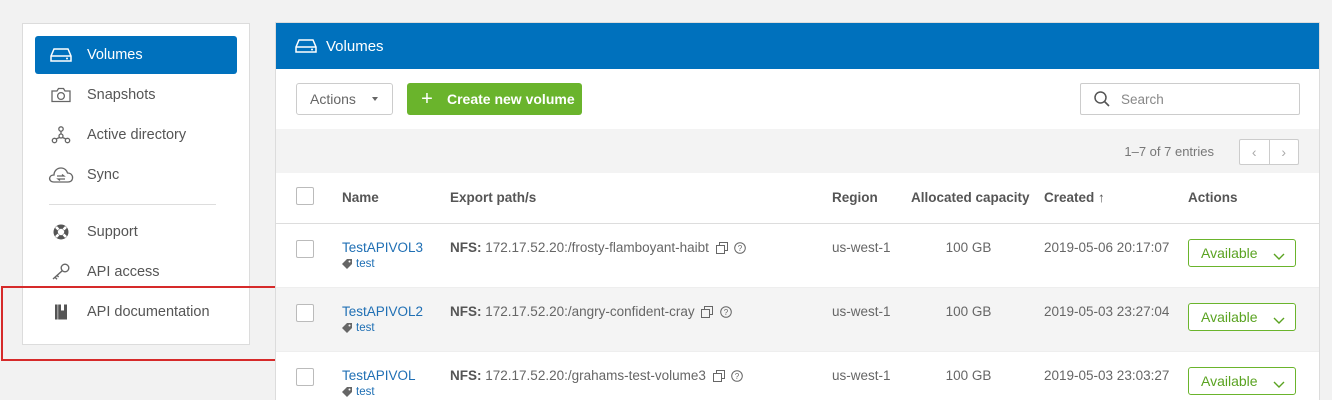 This screenshot has height=400, width=1332. What do you see at coordinates (396, 198) in the screenshot?
I see `column-header-name: Name` at bounding box center [396, 198].